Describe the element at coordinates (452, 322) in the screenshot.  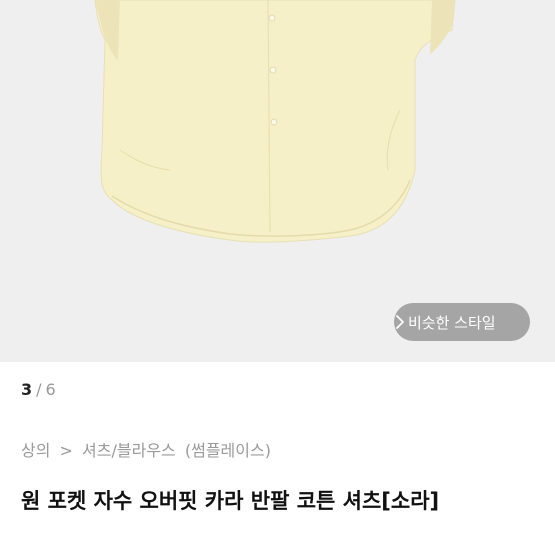
I see `similar-style-label: 비슷한 스타일` at that location.